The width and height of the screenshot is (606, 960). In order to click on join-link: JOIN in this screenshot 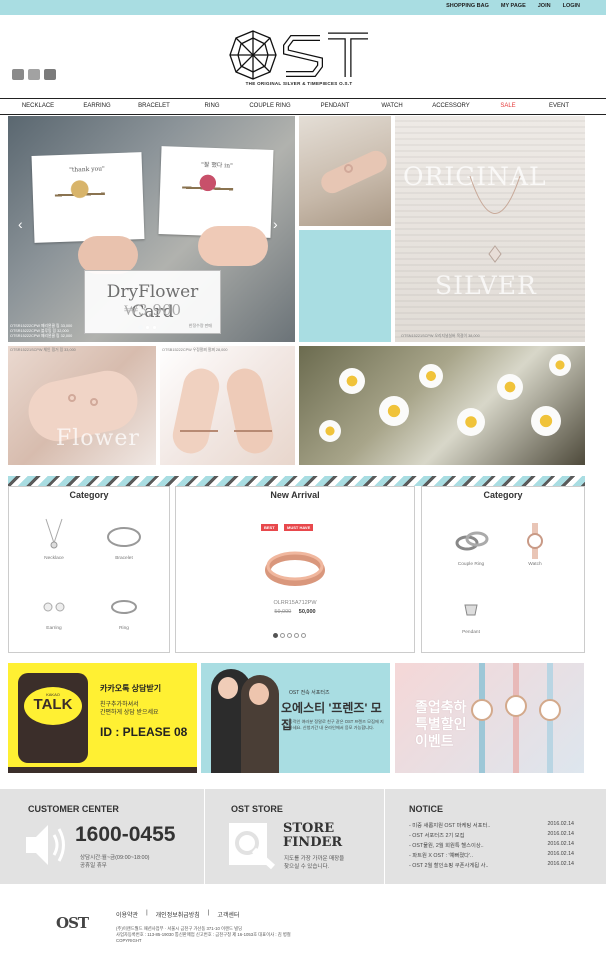, I will do `click(544, 6)`.